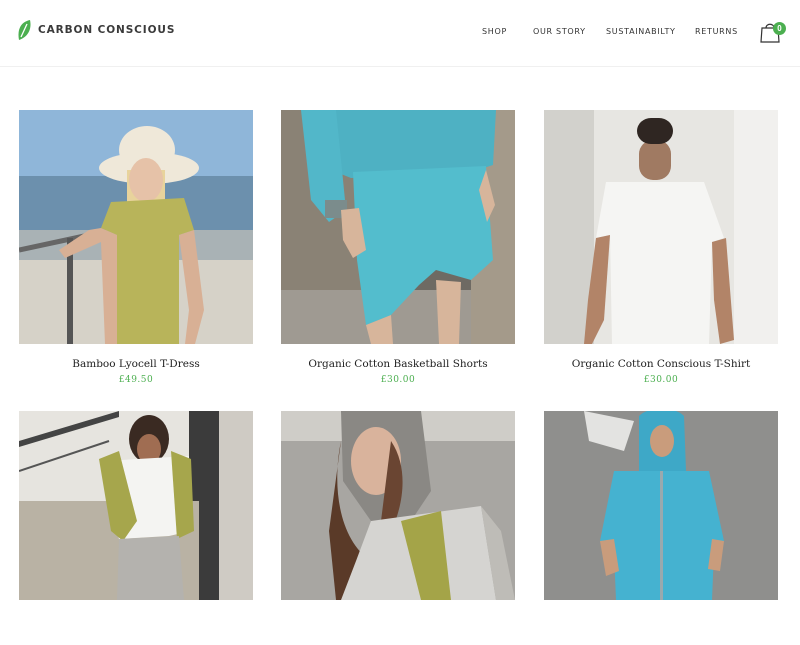 Image resolution: width=800 pixels, height=645 pixels. I want to click on nav-item-shop: SHOP, so click(494, 31).